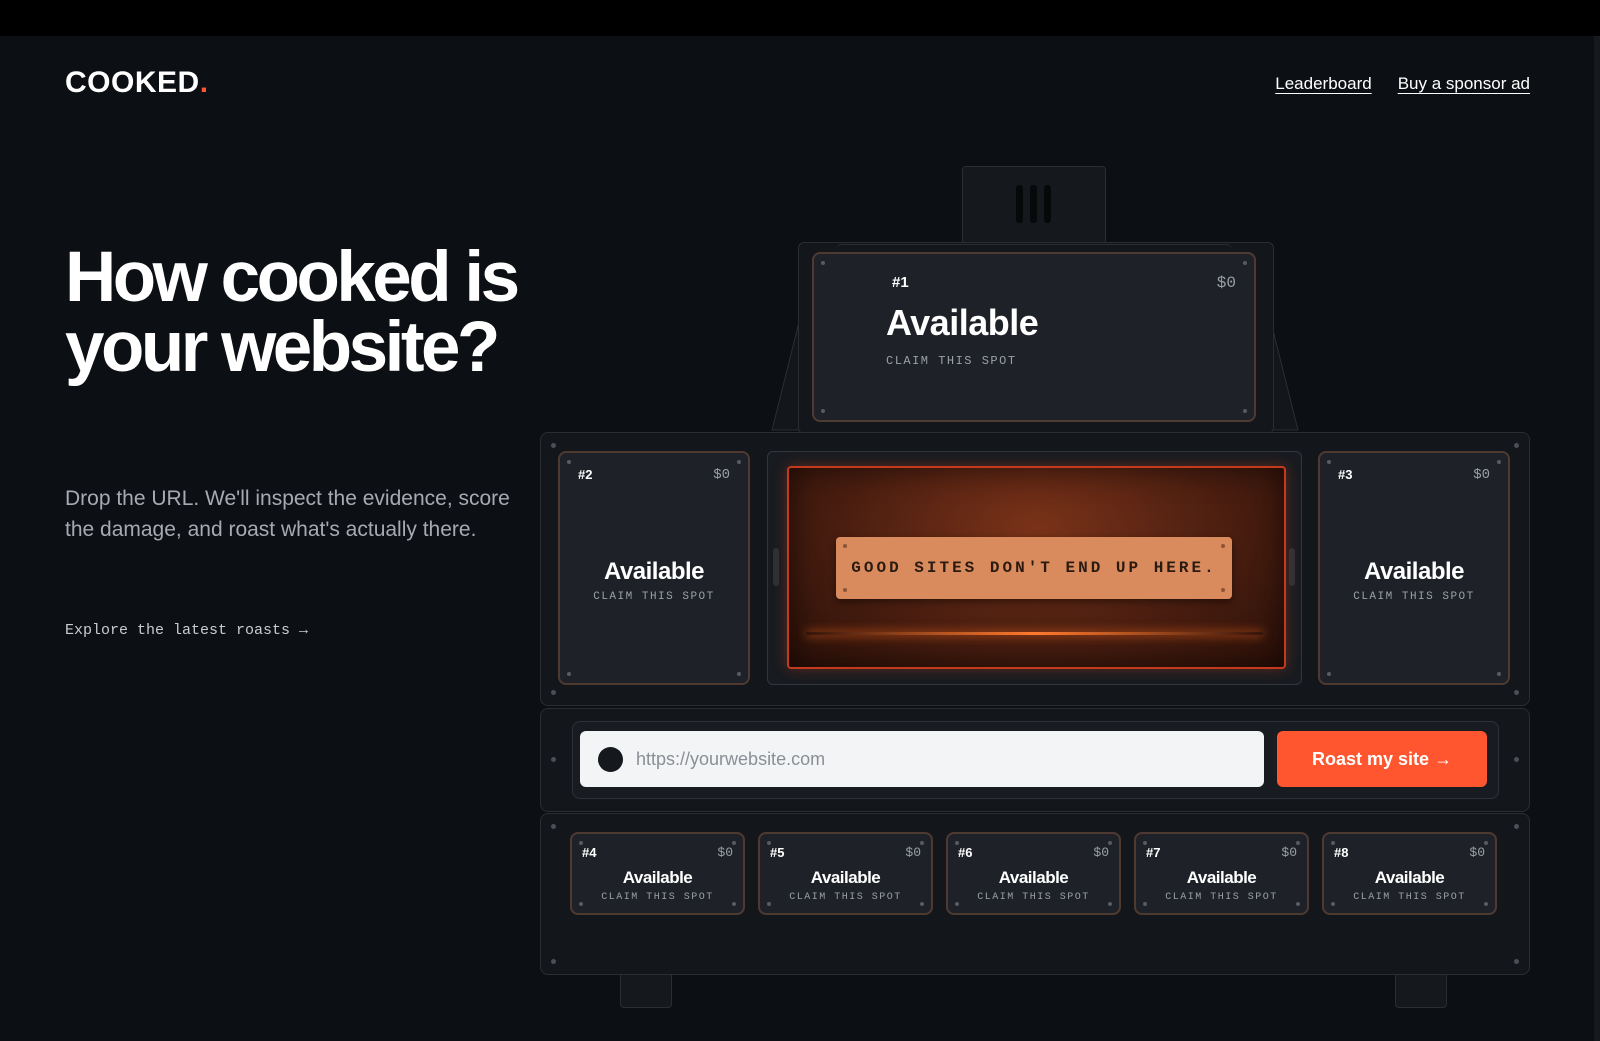 The height and width of the screenshot is (1041, 1600). Describe the element at coordinates (292, 312) in the screenshot. I see `hero-title: How cooked is your website?` at that location.